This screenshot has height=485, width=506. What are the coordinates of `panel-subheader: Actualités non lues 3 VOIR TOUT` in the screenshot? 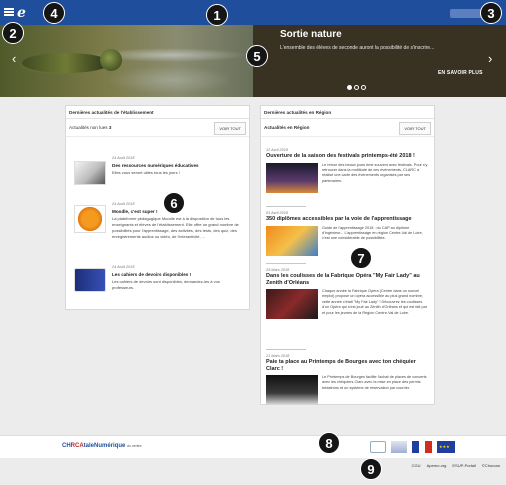 It's located at (157, 128).